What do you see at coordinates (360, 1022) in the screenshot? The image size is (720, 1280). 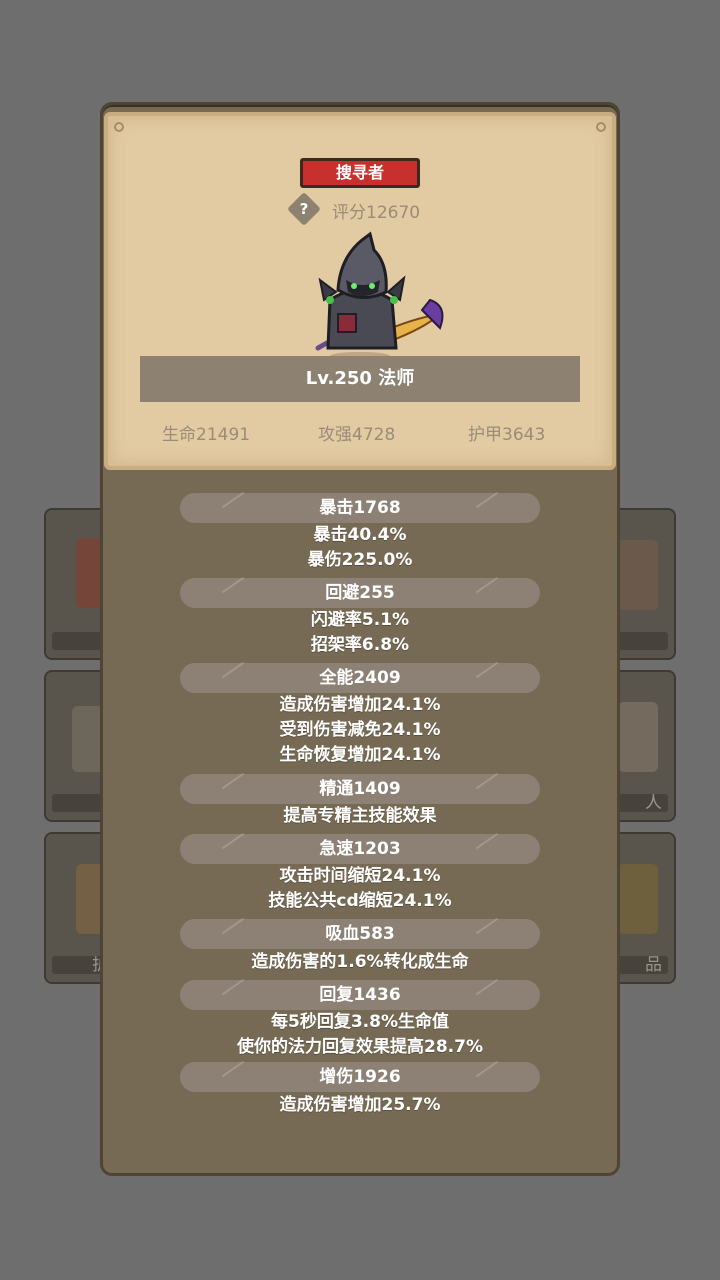 I see `attribute-line: 每5秒回复3.8%生命值` at bounding box center [360, 1022].